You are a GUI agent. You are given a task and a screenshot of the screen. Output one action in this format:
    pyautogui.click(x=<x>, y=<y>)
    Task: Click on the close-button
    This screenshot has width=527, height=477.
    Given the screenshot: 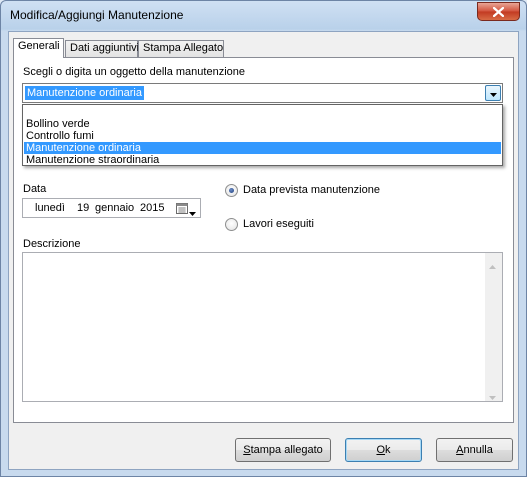 What is the action you would take?
    pyautogui.click(x=498, y=11)
    